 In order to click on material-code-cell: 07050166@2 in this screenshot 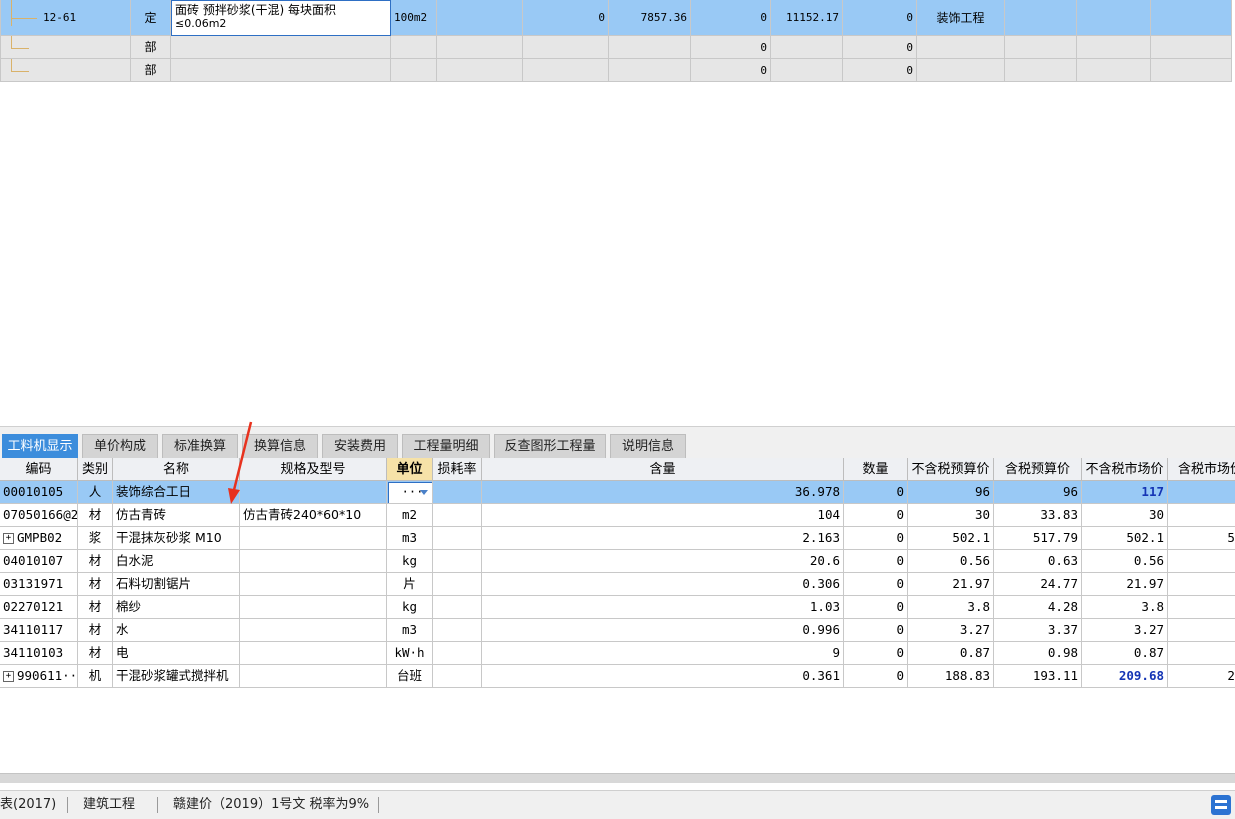, I will do `click(39, 515)`.